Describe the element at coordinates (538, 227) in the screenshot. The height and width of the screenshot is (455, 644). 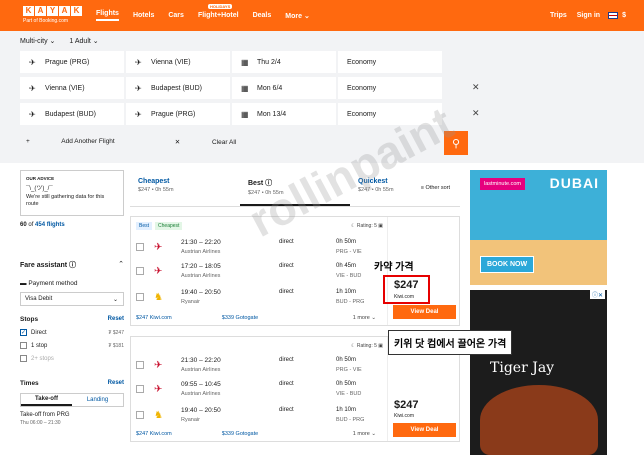
I see `dubai-ad: lastminute.com DUBAI BOOK NOW` at that location.